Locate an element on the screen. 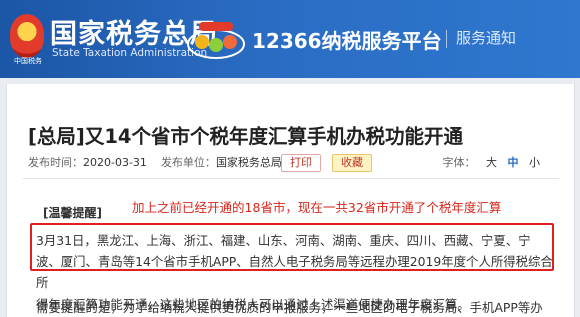 This screenshot has height=317, width=580. annotation-note: 加上之前已经开通的18省市，现在一共32省市开通了个税年度汇算 is located at coordinates (317, 207).